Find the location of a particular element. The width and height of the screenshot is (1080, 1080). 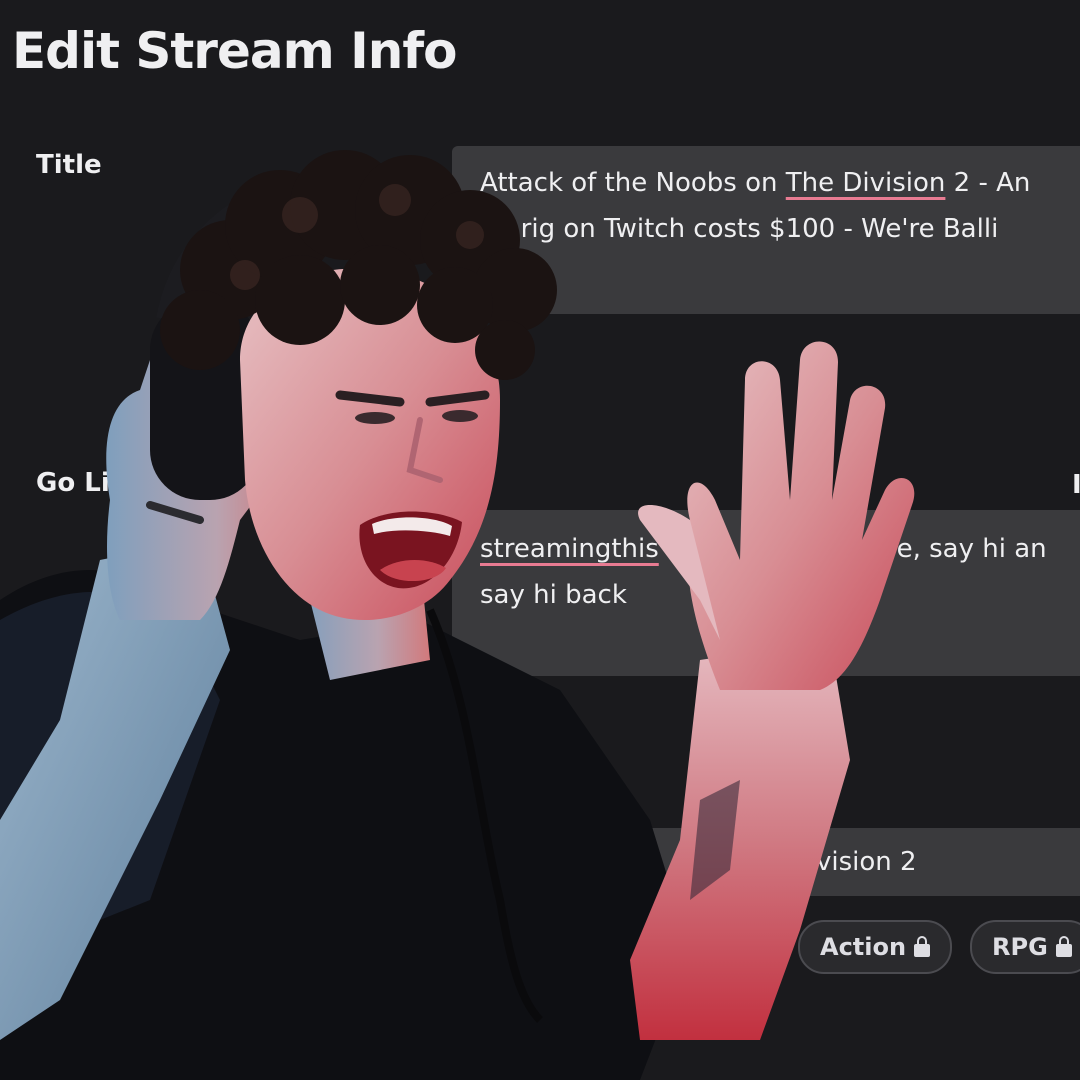

character-count-hint: I is located at coordinates (1076, 485).